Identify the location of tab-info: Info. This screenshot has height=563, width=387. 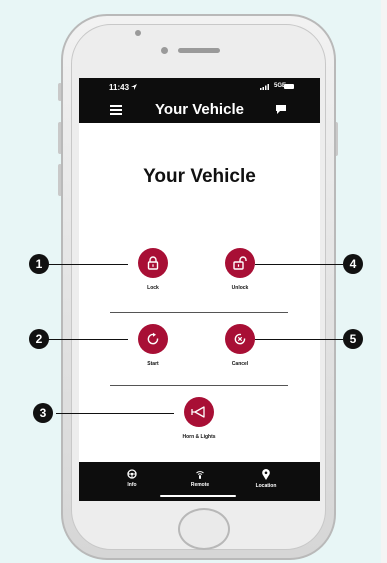
(132, 478).